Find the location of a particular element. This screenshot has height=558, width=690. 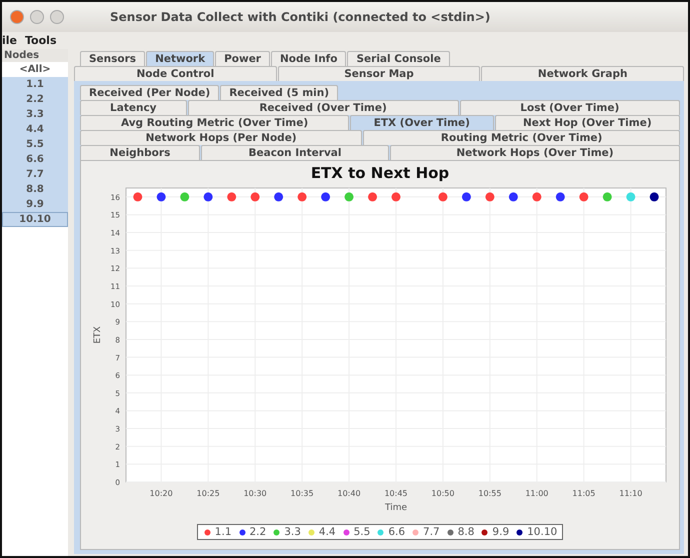

node-item: 2.2 is located at coordinates (35, 99).